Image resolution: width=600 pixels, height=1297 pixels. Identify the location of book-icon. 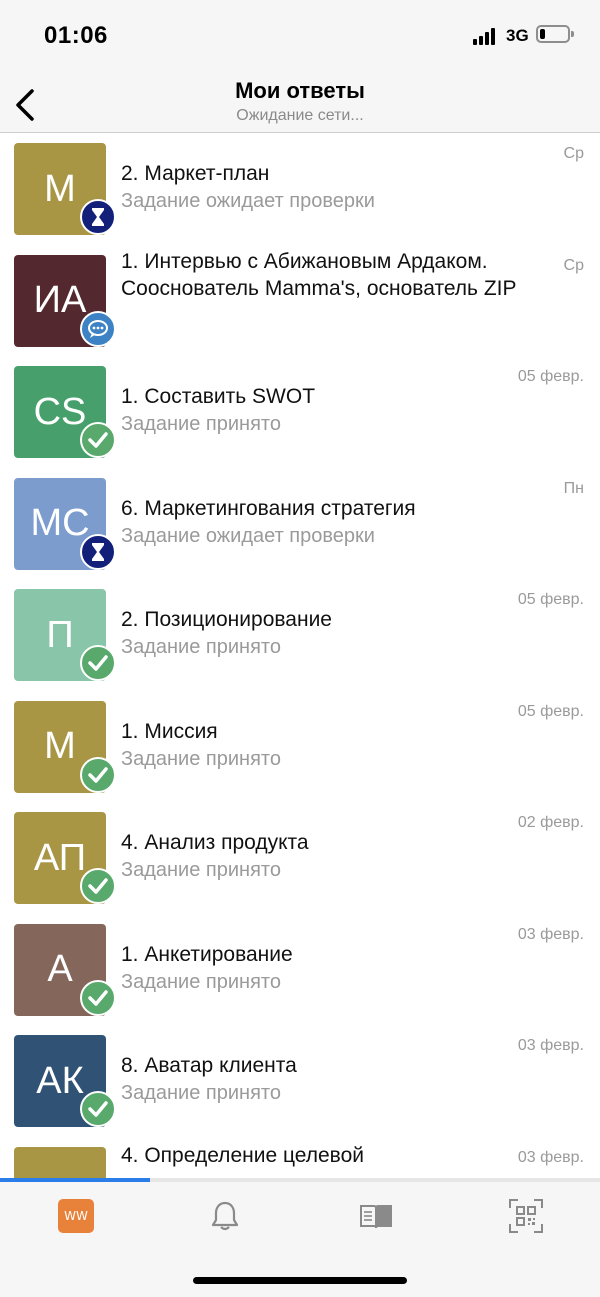
(376, 1217).